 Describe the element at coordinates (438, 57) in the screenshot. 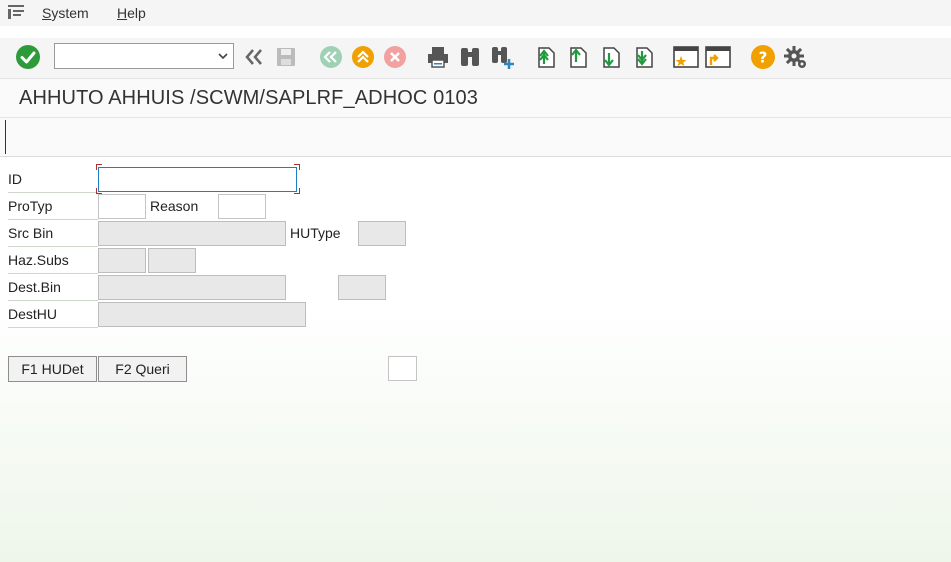

I see `print-icon` at that location.